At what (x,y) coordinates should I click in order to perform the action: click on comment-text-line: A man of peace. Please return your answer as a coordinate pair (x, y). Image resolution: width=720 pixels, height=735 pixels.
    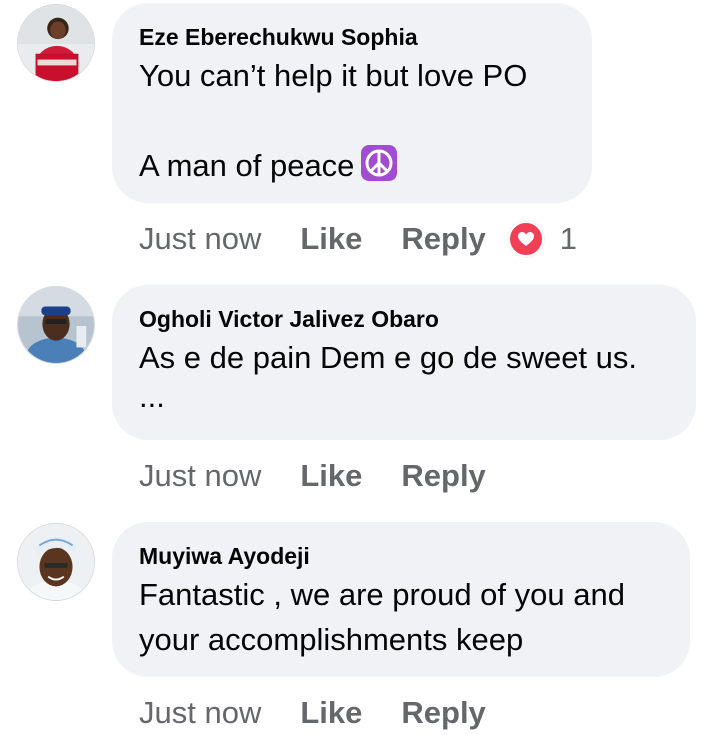
    Looking at the image, I should click on (351, 165).